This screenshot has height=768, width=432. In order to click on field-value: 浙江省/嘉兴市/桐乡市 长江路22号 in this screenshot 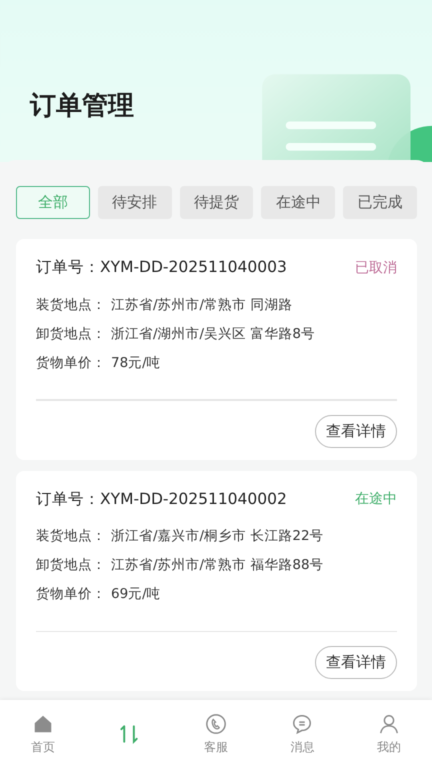, I will do `click(217, 536)`.